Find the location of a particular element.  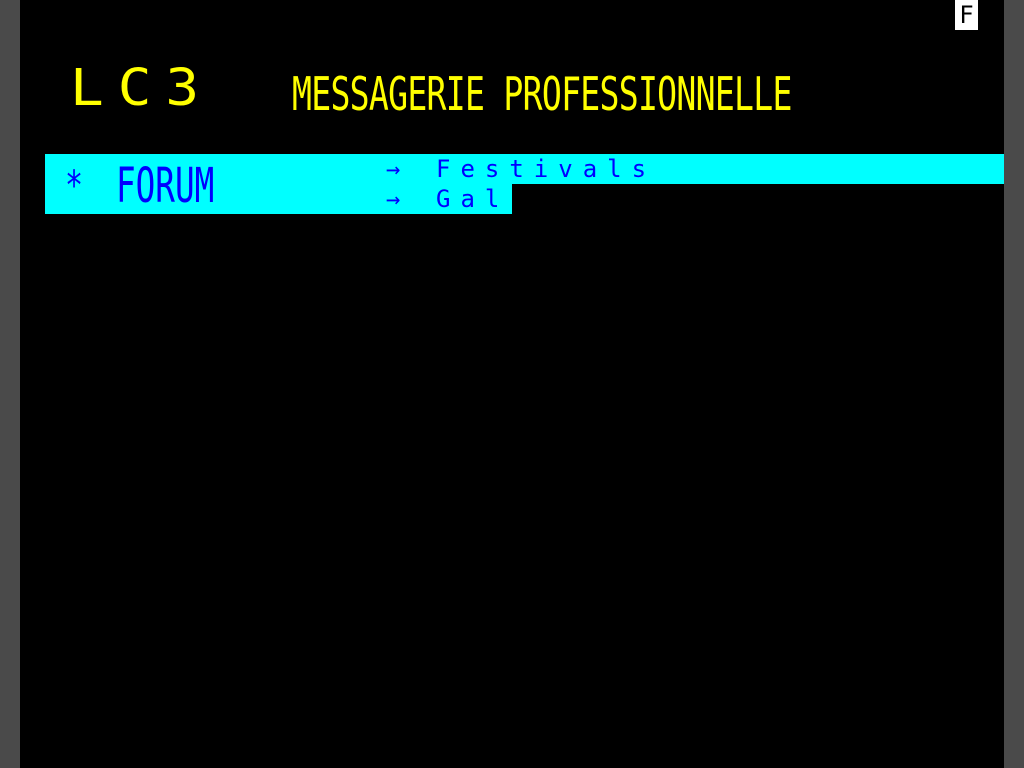

menu-item-festivals: → Festivals is located at coordinates (521, 169).